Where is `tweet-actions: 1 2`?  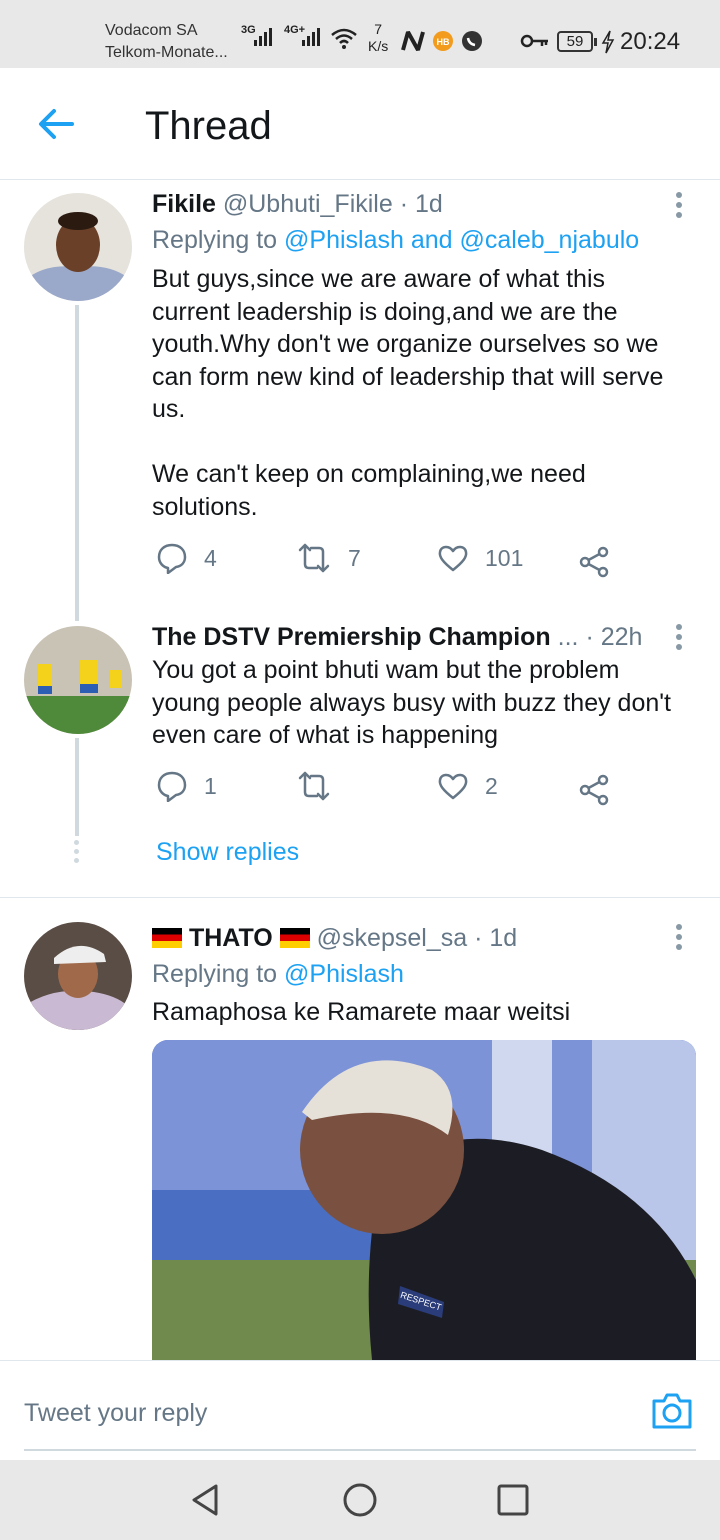 tweet-actions: 1 2 is located at coordinates (387, 790).